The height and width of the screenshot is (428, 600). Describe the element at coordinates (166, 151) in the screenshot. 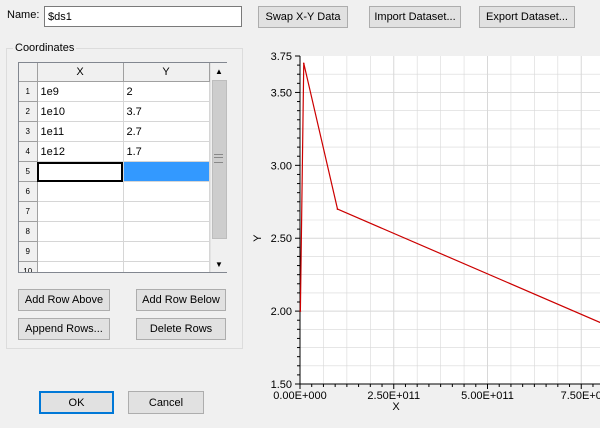

I see `cell-y: 1.7` at that location.